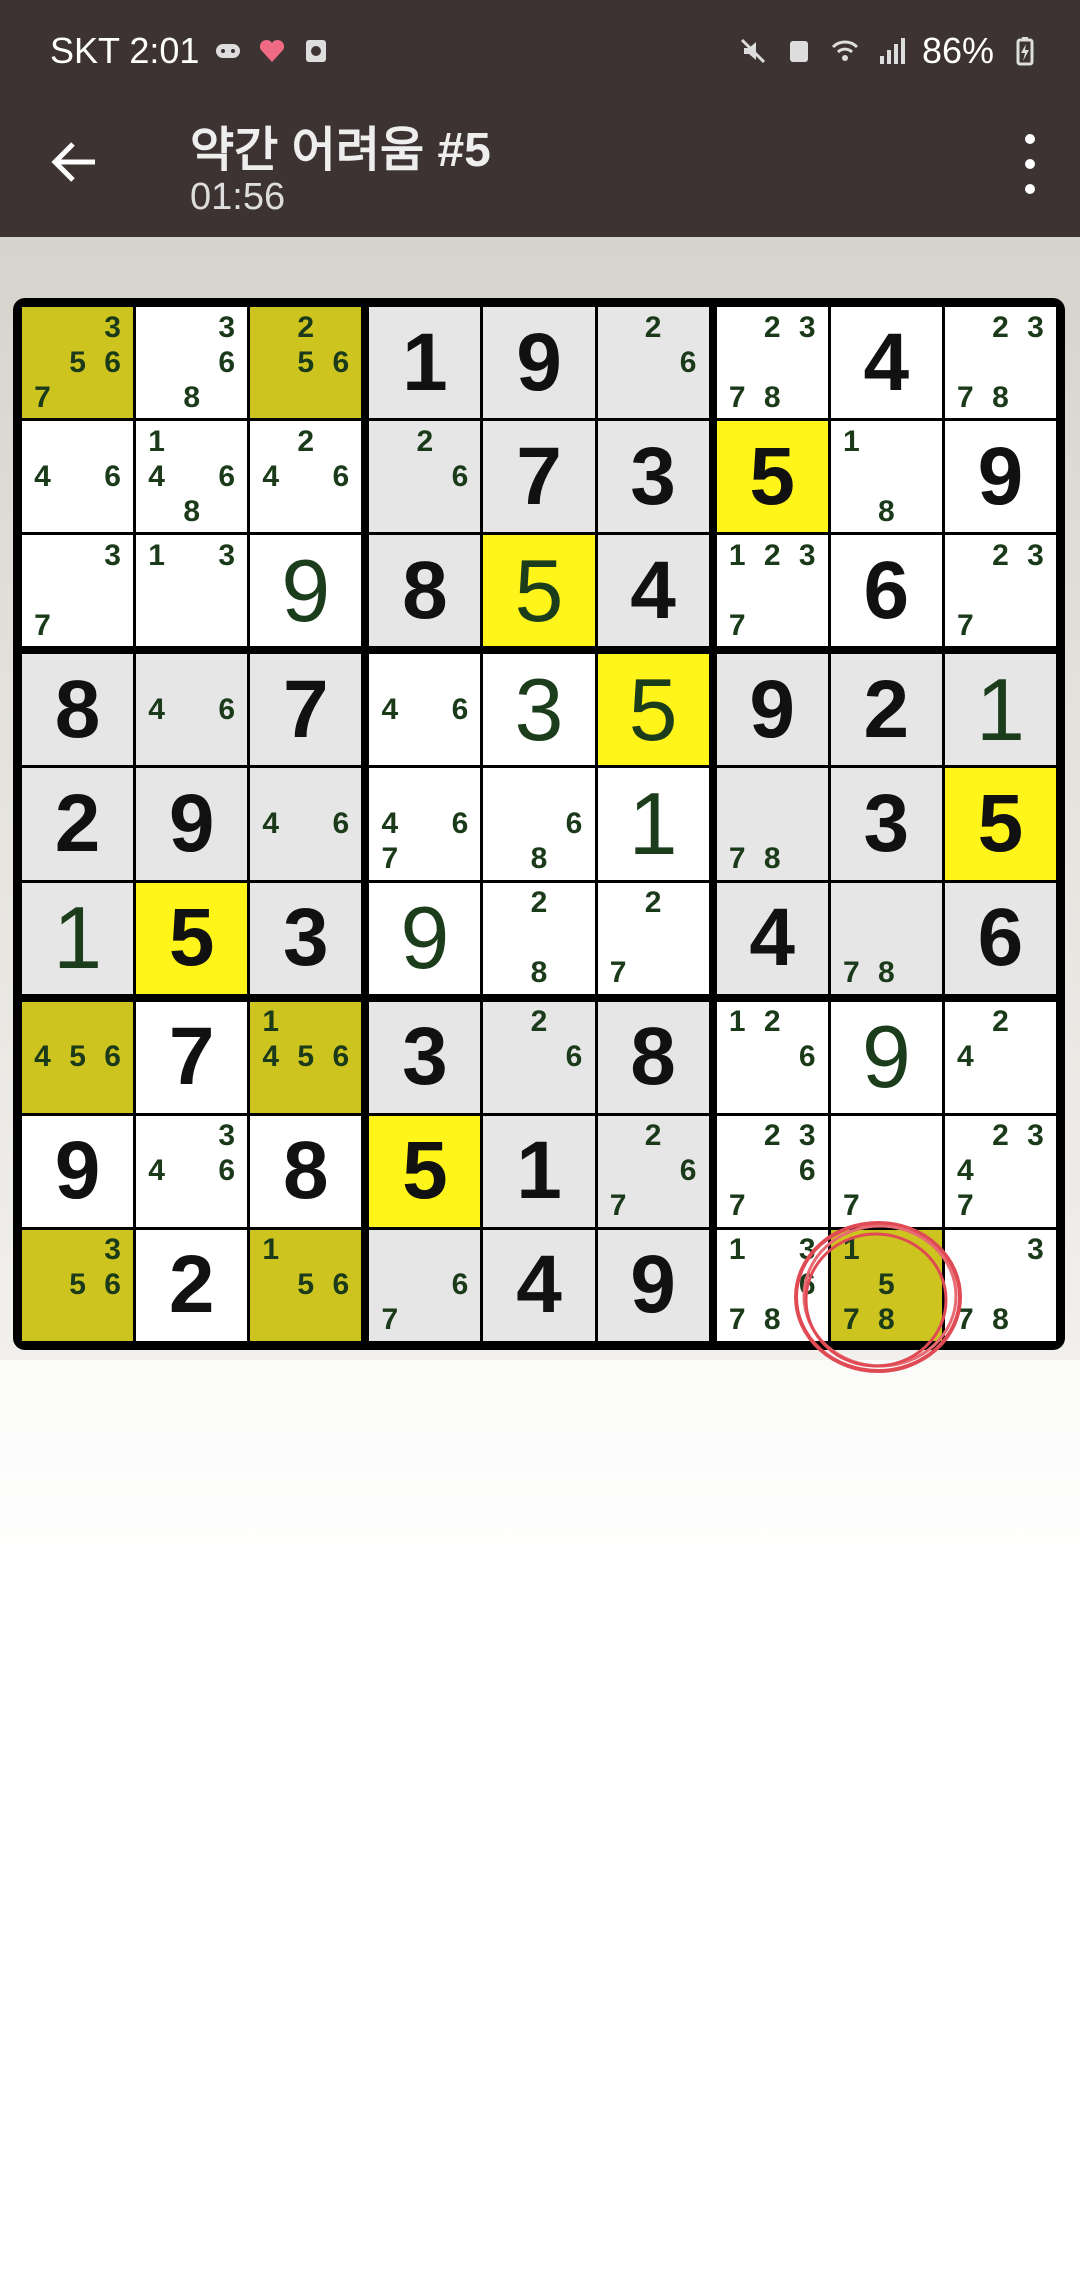 This screenshot has height=2280, width=1080. Describe the element at coordinates (1000, 824) in the screenshot. I see `cell-r5-c9: 5` at that location.